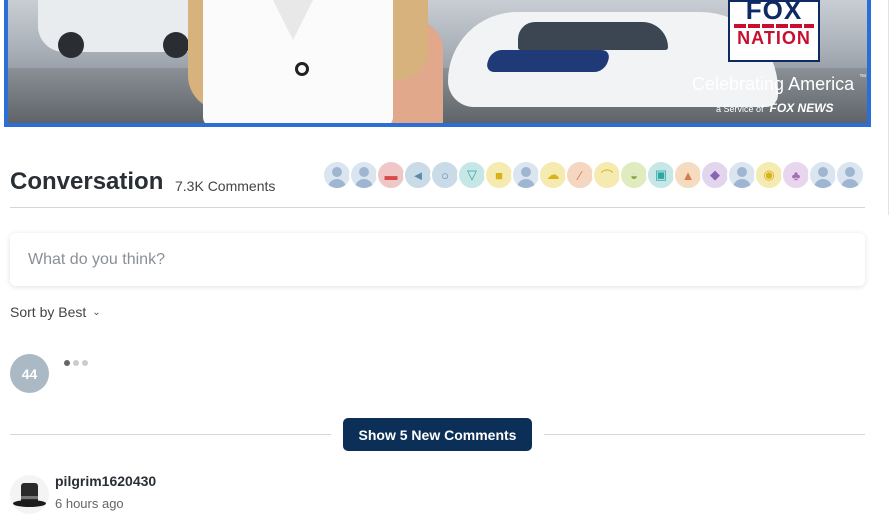 This screenshot has width=892, height=522. Describe the element at coordinates (740, 109) in the screenshot. I see `service-prefix: a Service of` at that location.